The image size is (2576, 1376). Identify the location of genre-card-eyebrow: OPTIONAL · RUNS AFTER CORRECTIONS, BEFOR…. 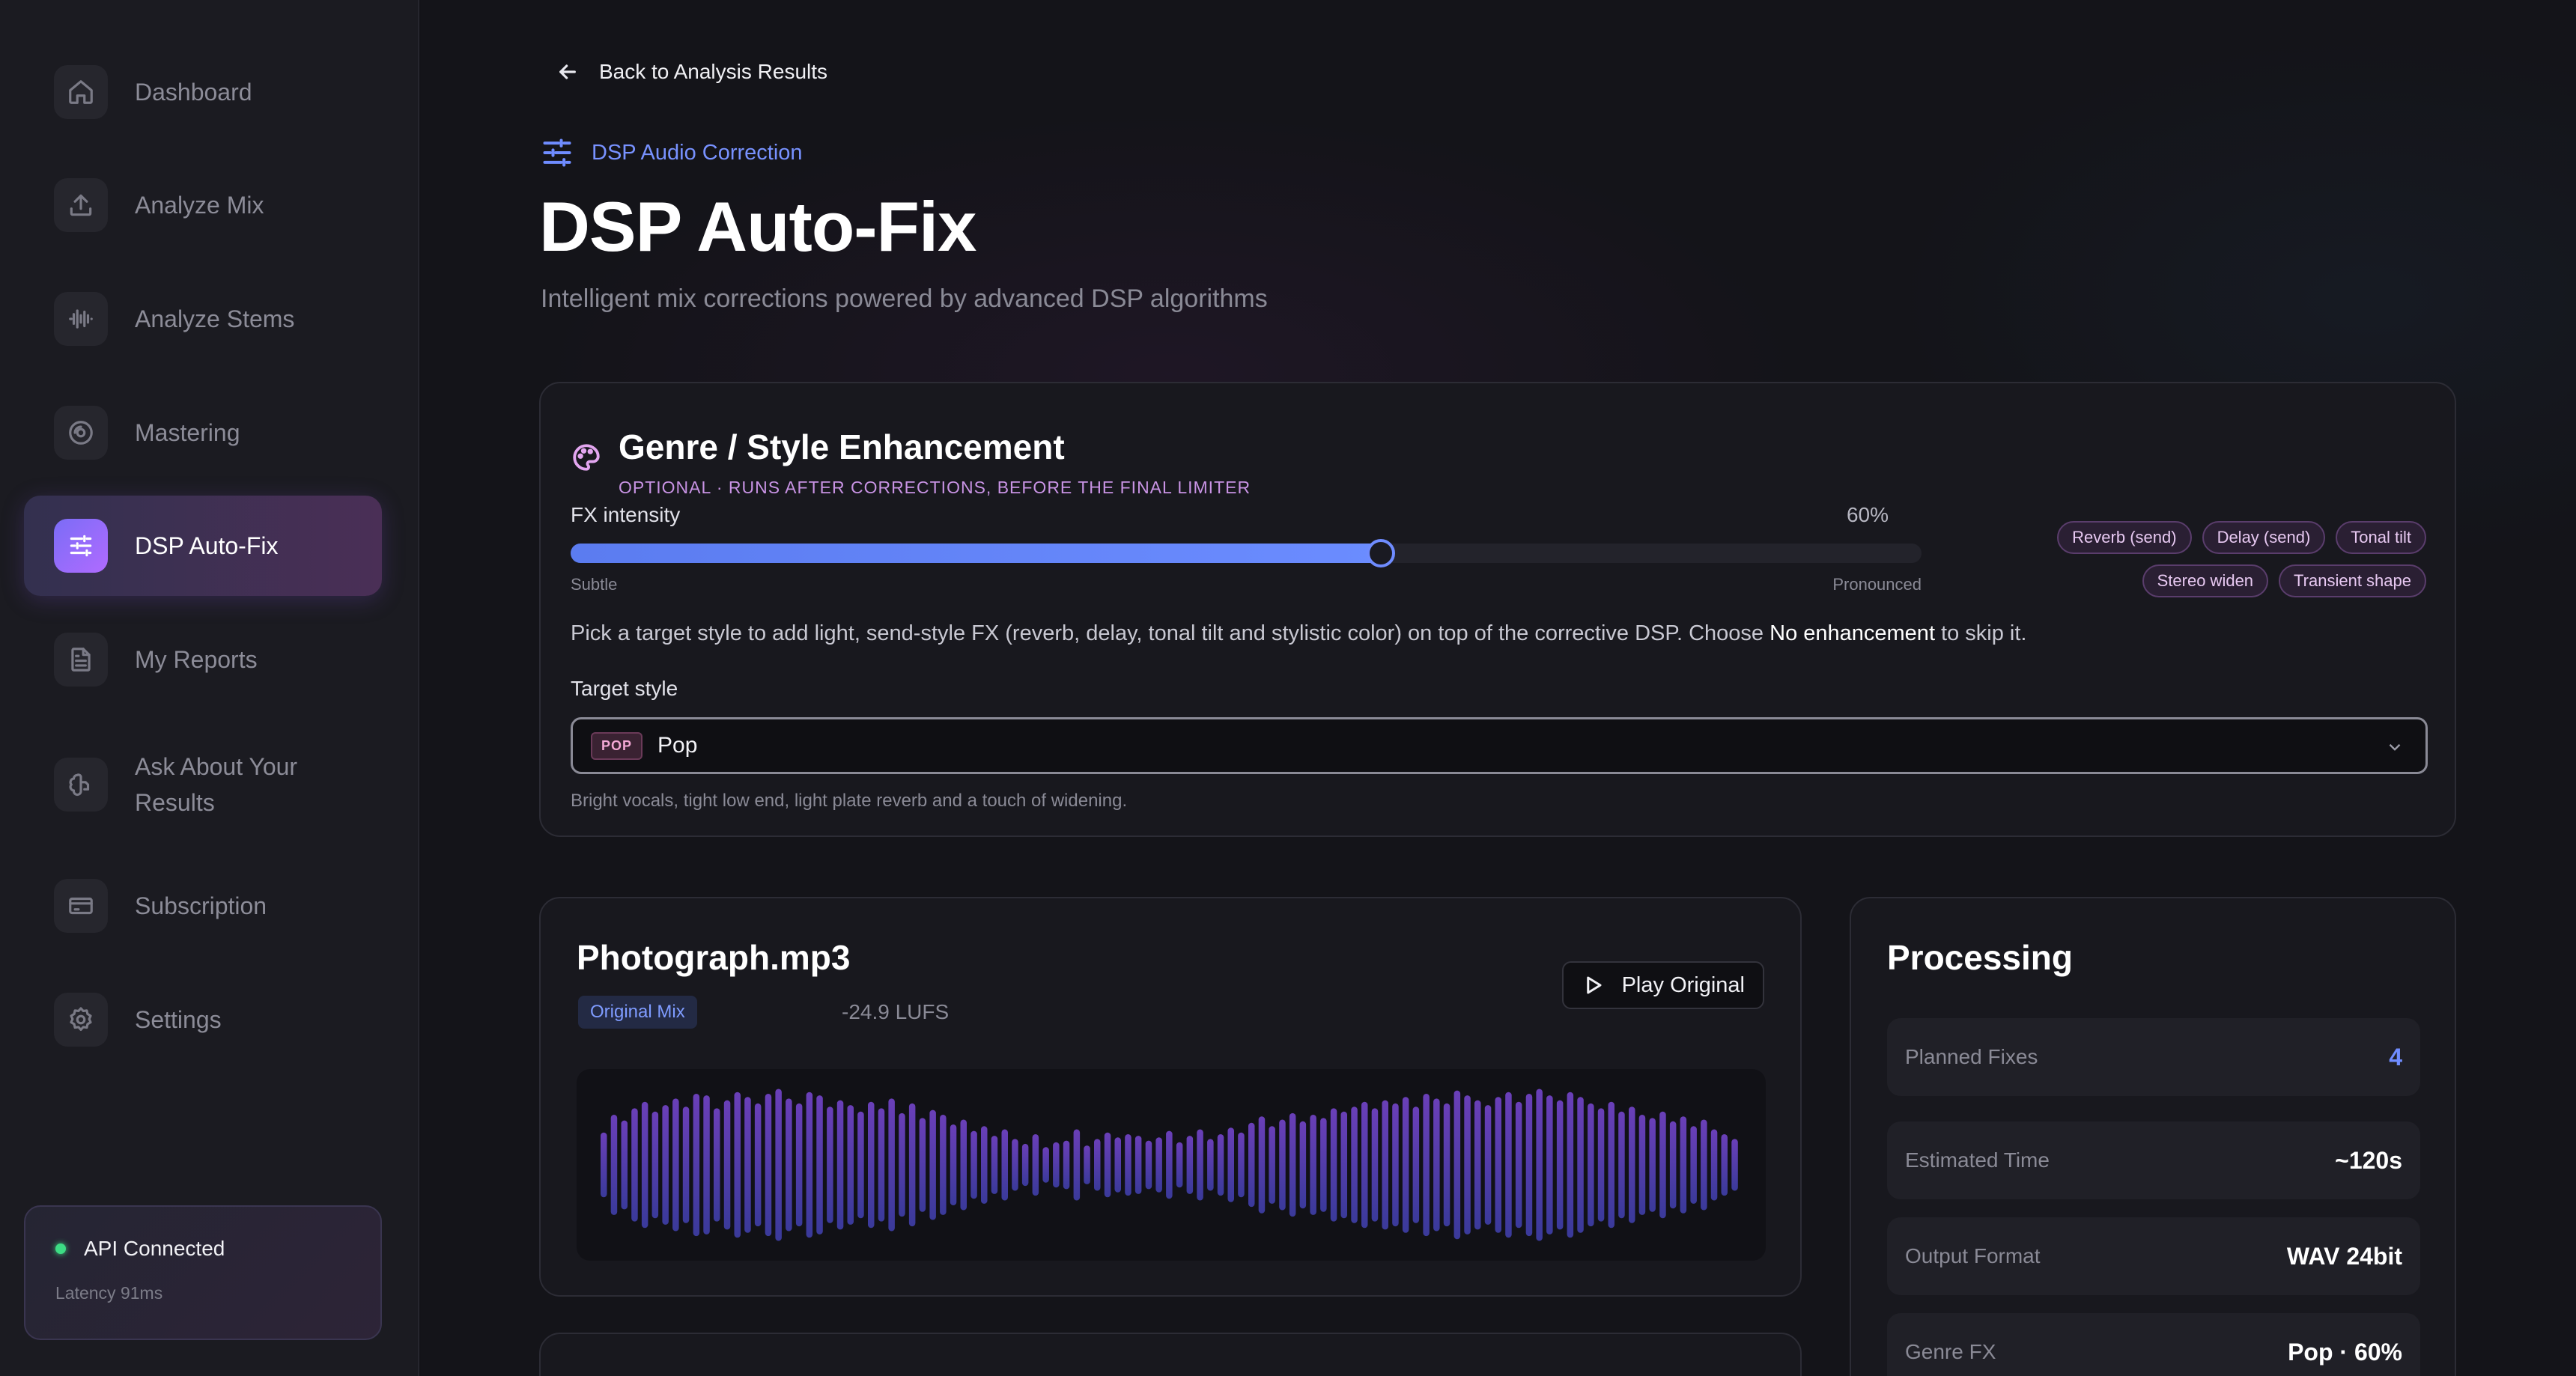
(935, 488).